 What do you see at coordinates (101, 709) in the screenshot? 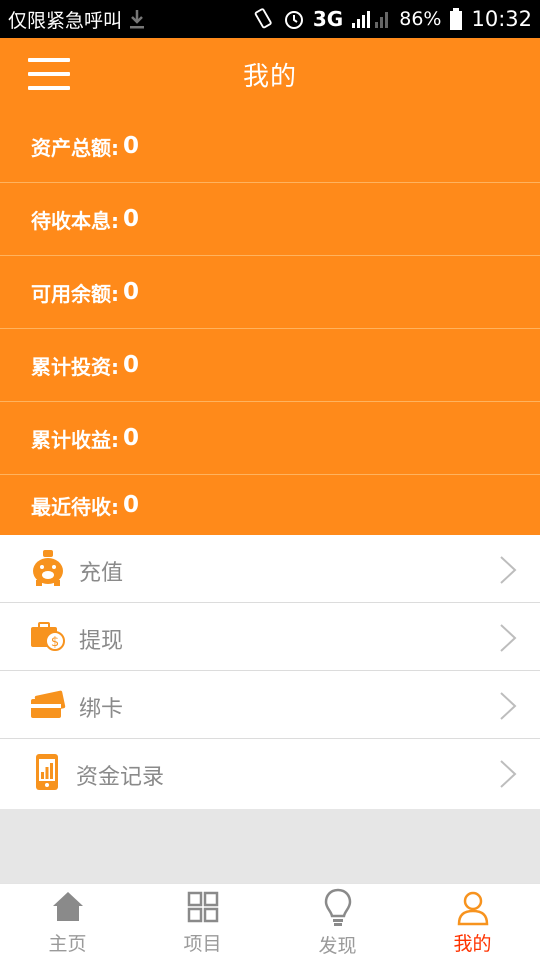
I see `menu-item-label: 绑卡` at bounding box center [101, 709].